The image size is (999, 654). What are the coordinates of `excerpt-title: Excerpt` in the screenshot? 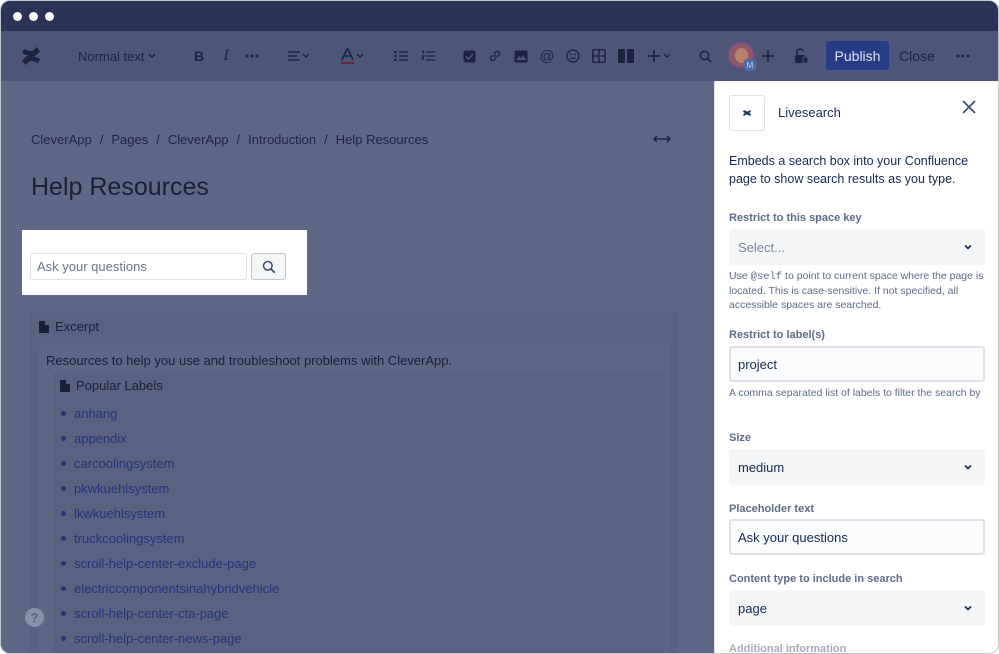 It's located at (77, 326).